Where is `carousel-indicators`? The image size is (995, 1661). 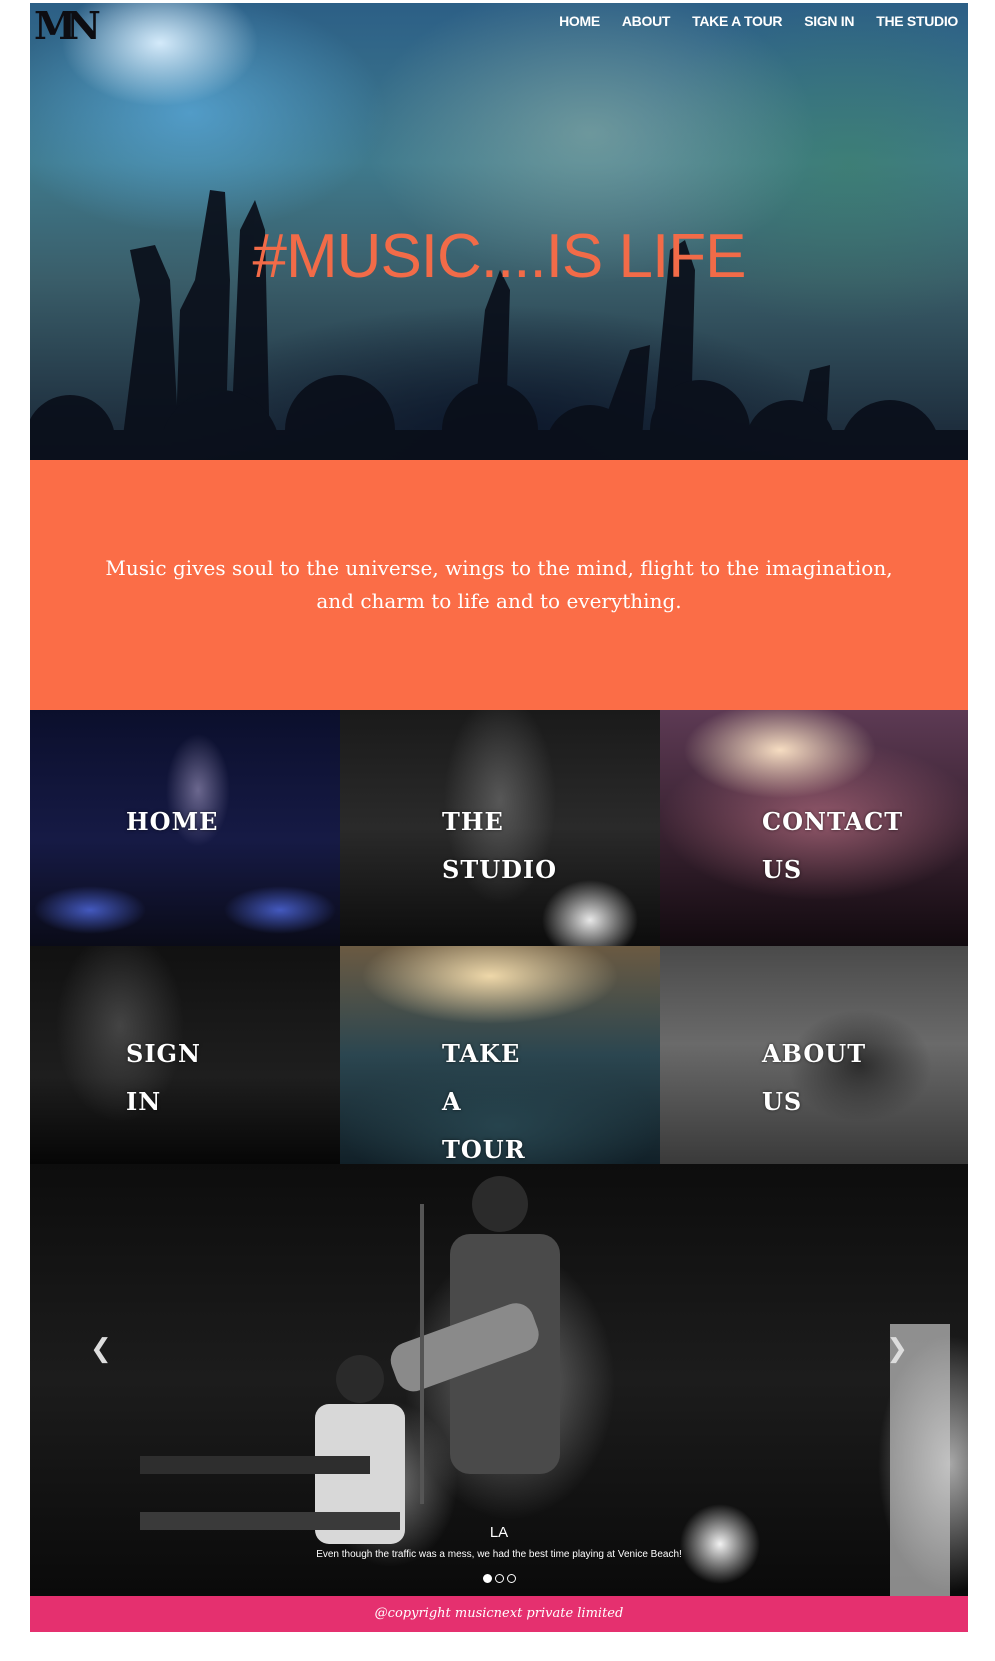 carousel-indicators is located at coordinates (499, 1578).